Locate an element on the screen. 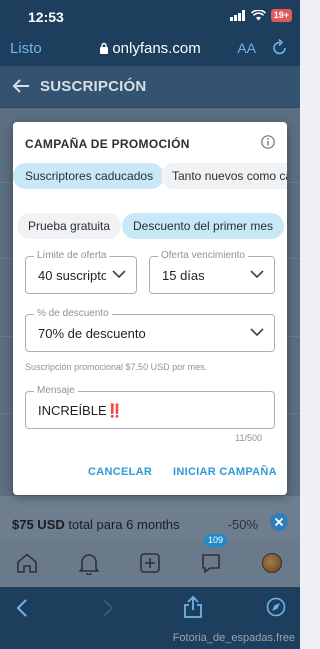 The height and width of the screenshot is (649, 320). cancel-button: CANCELAR is located at coordinates (120, 472).